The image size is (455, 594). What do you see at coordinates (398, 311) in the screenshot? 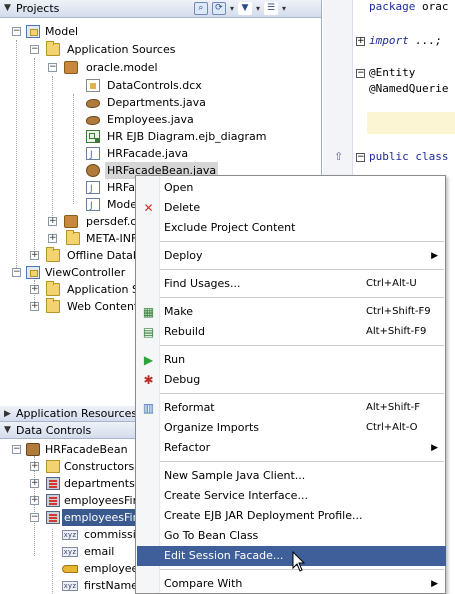
I see `menu-item-shortcut: Ctrl+Shift-F9` at bounding box center [398, 311].